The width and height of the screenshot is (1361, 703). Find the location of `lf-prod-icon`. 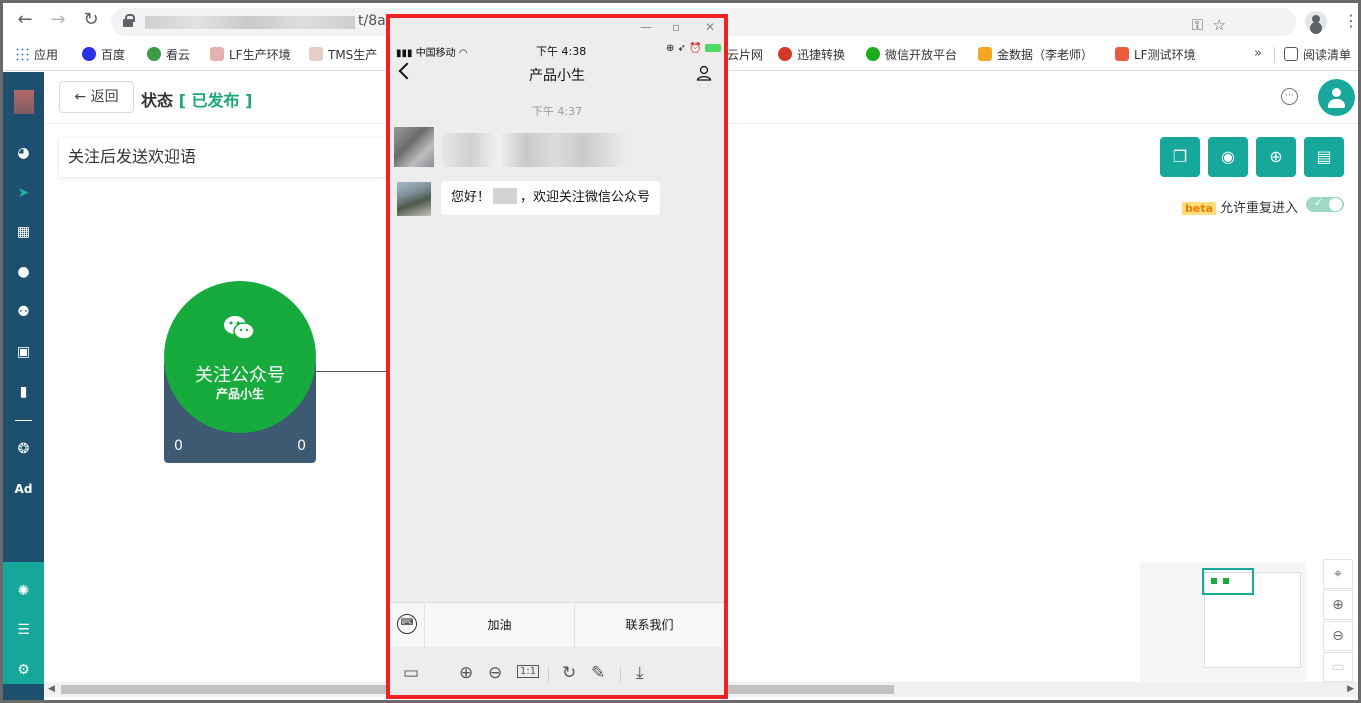

lf-prod-icon is located at coordinates (217, 54).